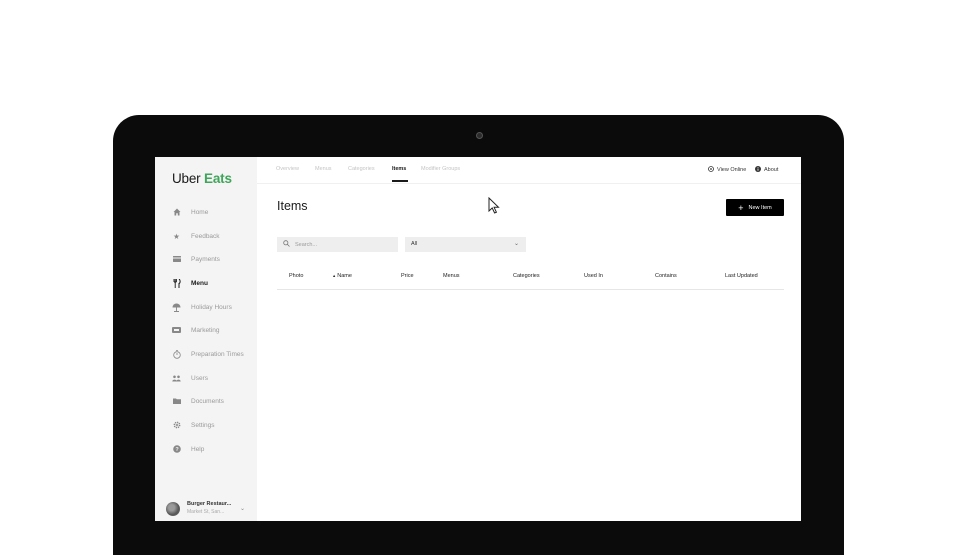 The height and width of the screenshot is (555, 956). What do you see at coordinates (494, 205) in the screenshot?
I see `mouse-cursor-icon` at bounding box center [494, 205].